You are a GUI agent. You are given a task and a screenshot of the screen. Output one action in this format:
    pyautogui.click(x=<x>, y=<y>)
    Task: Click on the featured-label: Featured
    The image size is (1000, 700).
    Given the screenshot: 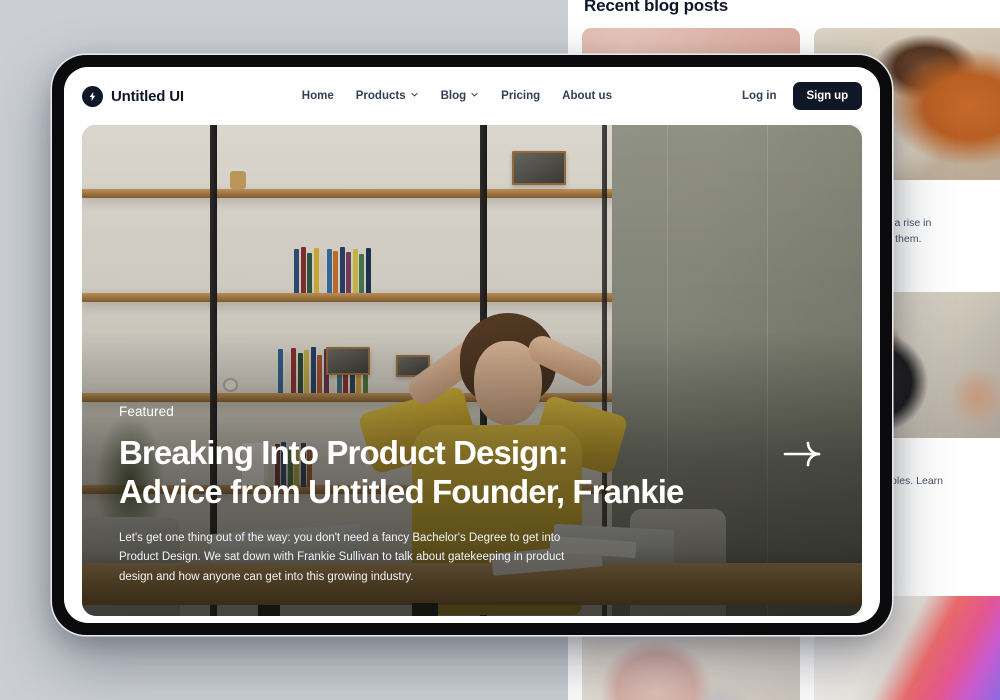 What is the action you would take?
    pyautogui.click(x=146, y=412)
    